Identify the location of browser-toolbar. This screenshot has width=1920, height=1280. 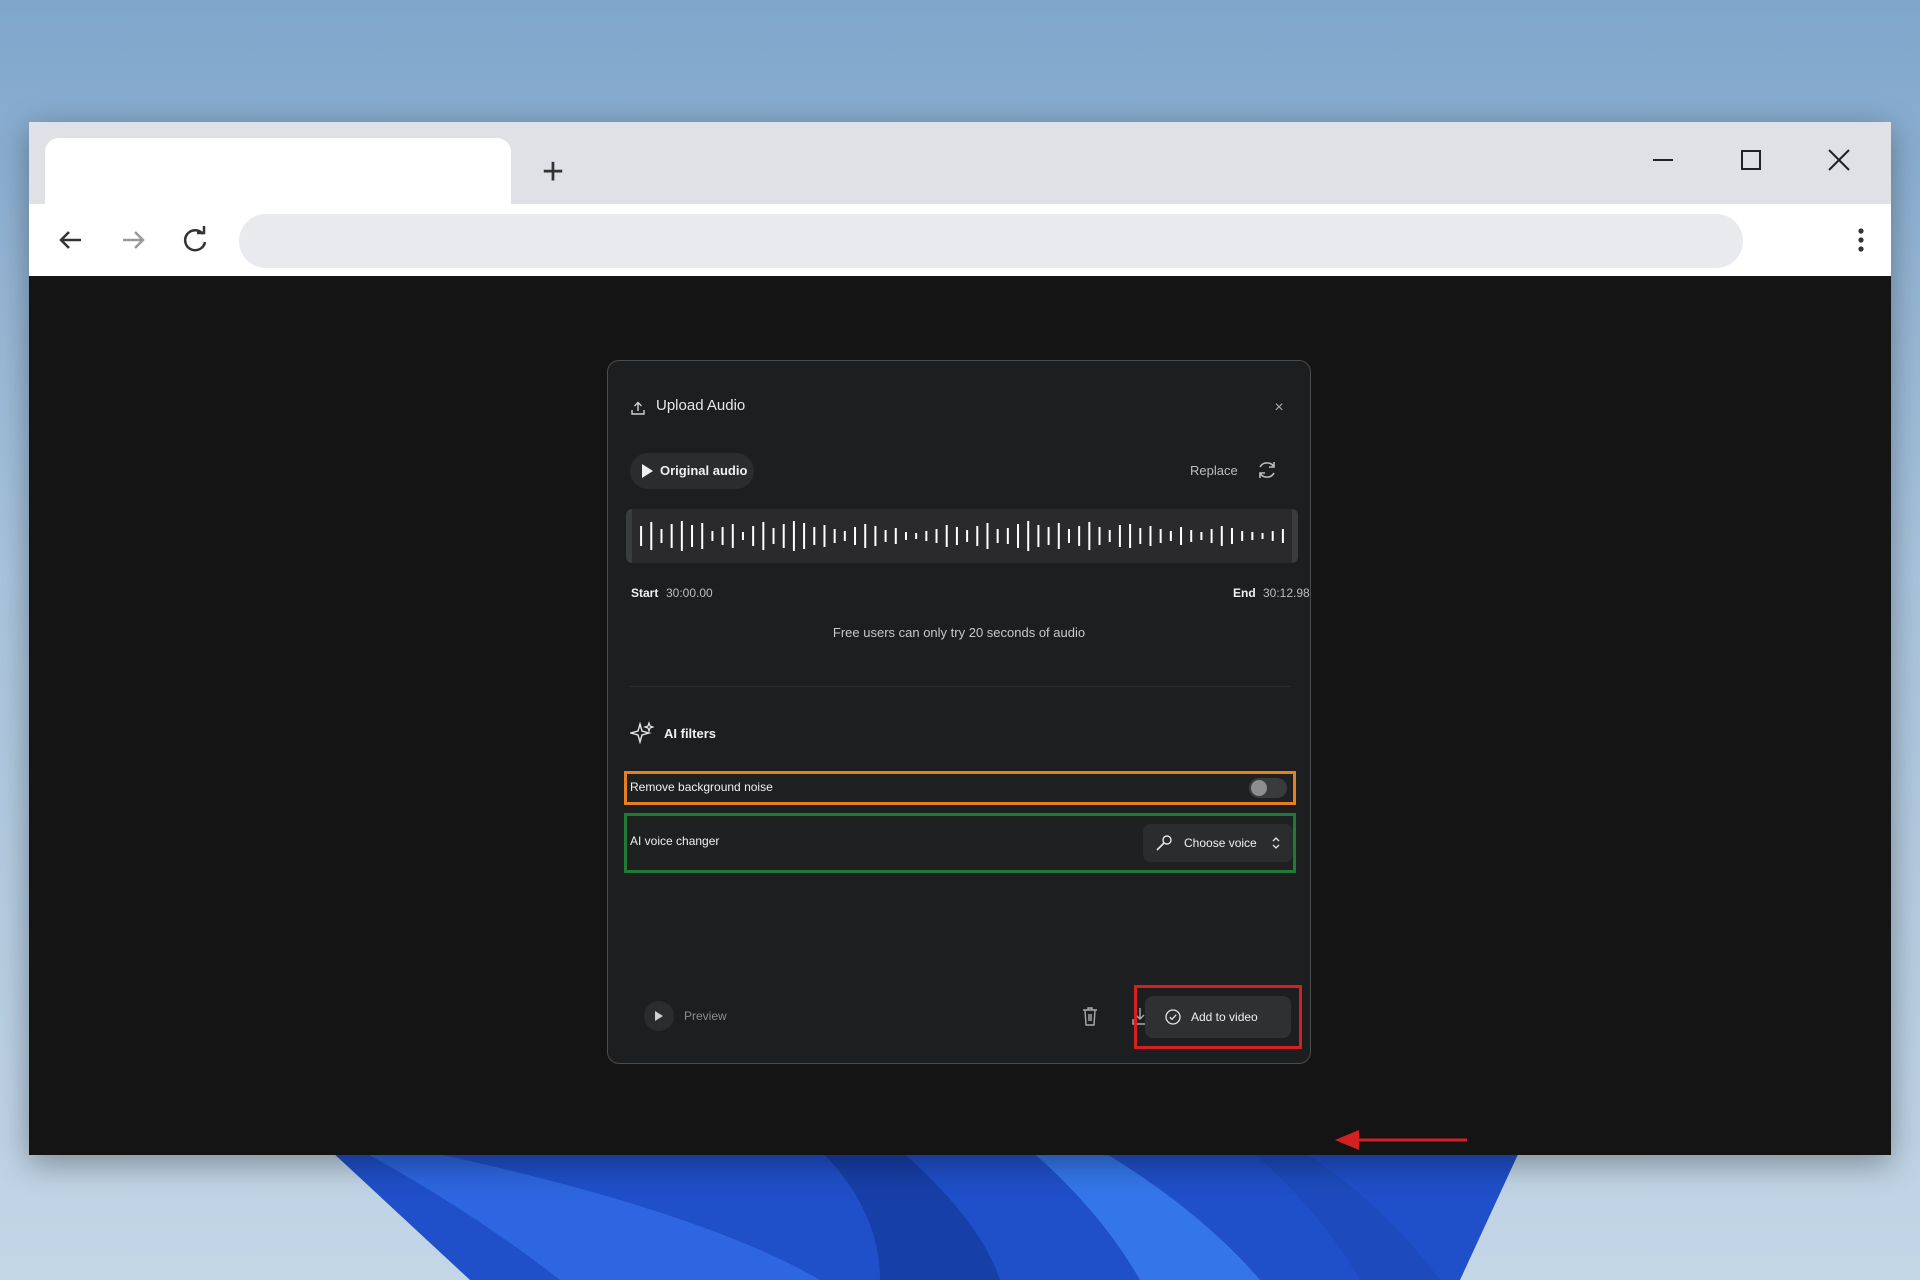
(960, 240).